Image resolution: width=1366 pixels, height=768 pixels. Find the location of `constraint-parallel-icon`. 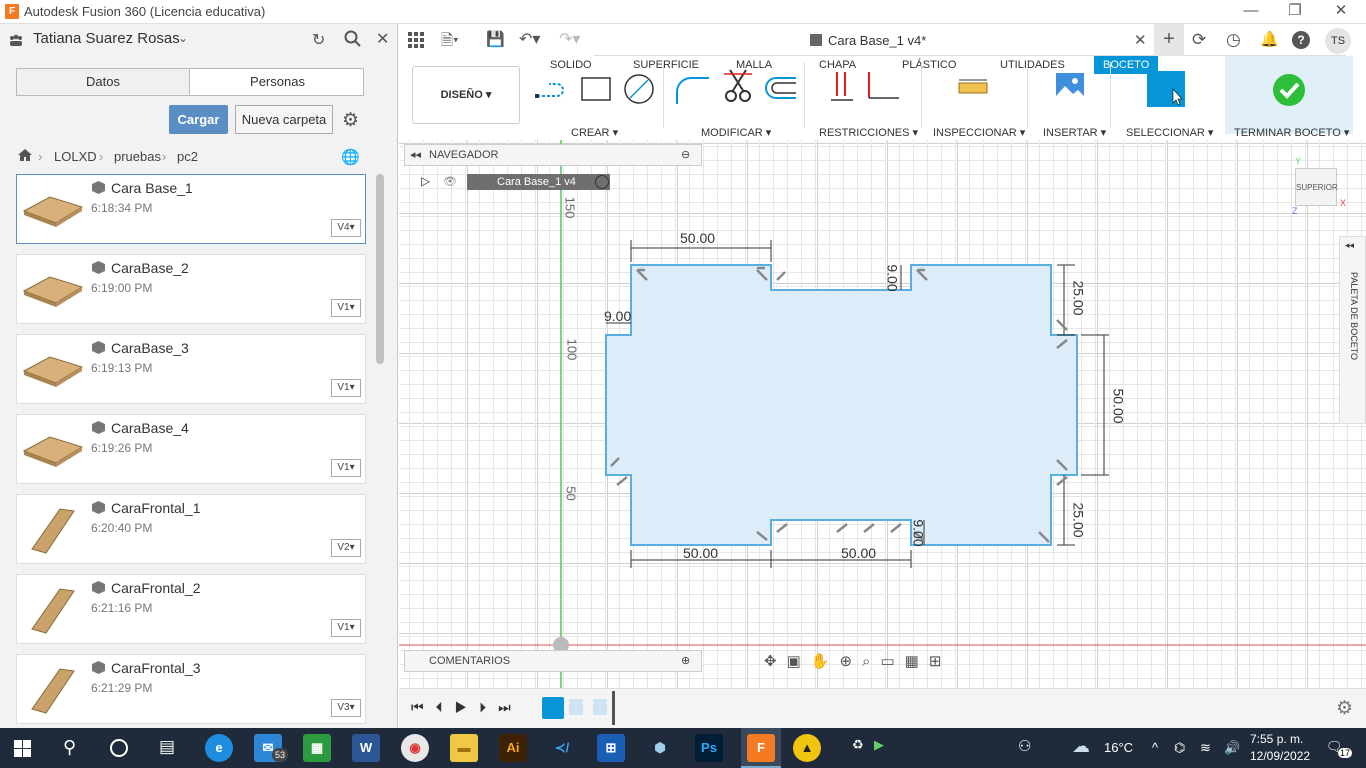

constraint-parallel-icon is located at coordinates (842, 87).